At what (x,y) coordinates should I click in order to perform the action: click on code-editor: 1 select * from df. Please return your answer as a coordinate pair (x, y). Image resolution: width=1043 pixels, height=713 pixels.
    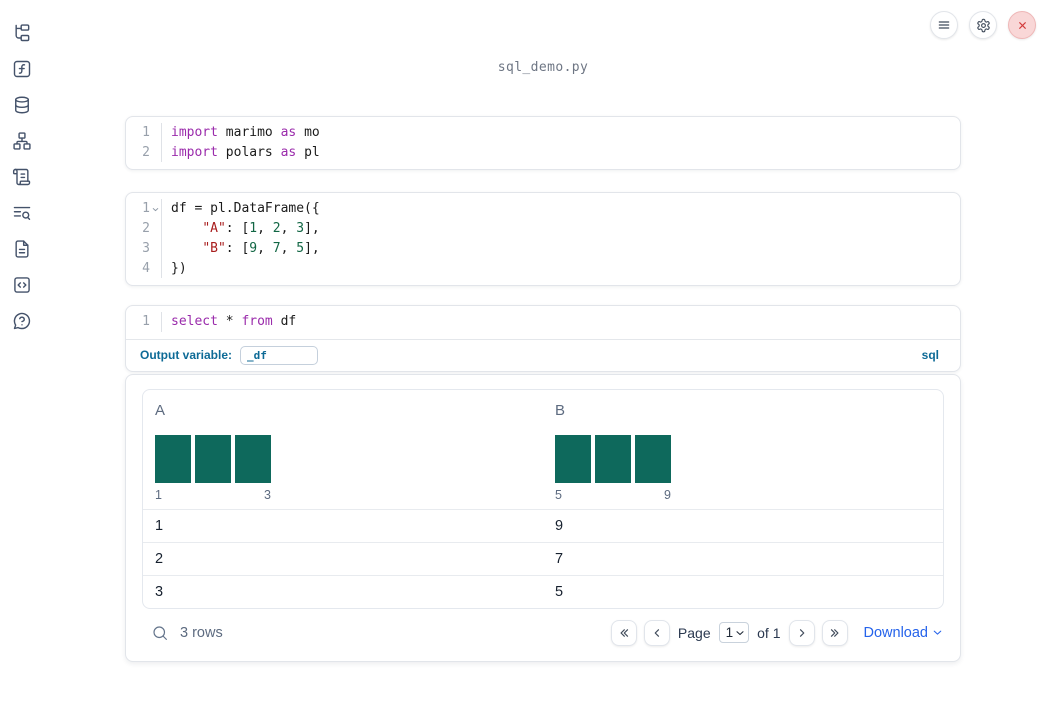
    Looking at the image, I should click on (543, 323).